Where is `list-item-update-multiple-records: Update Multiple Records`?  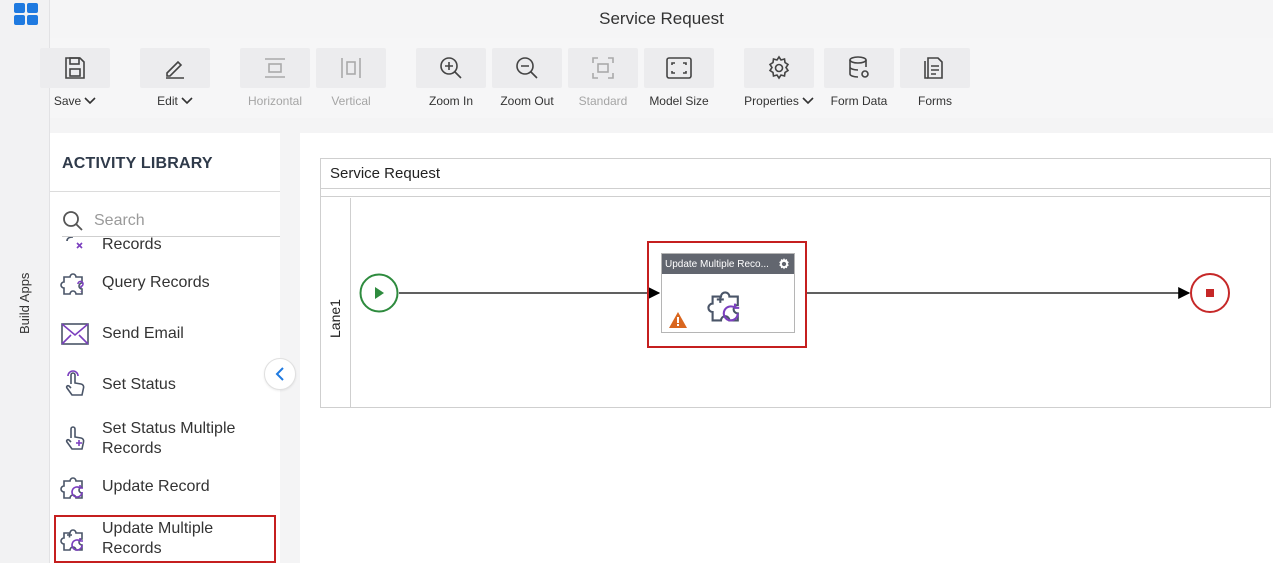
list-item-update-multiple-records: Update Multiple Records is located at coordinates (165, 539).